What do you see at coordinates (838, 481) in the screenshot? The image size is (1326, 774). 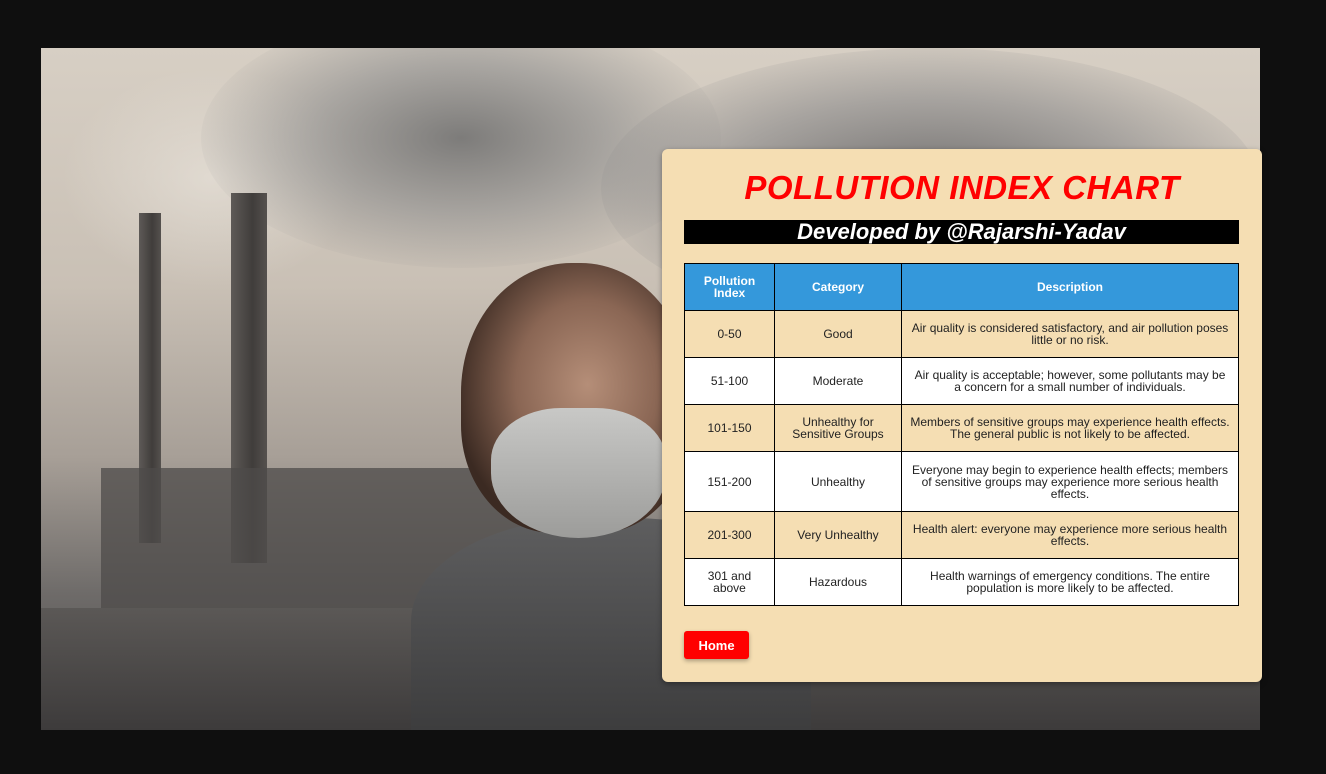 I see `cell-category: Unhealthy` at bounding box center [838, 481].